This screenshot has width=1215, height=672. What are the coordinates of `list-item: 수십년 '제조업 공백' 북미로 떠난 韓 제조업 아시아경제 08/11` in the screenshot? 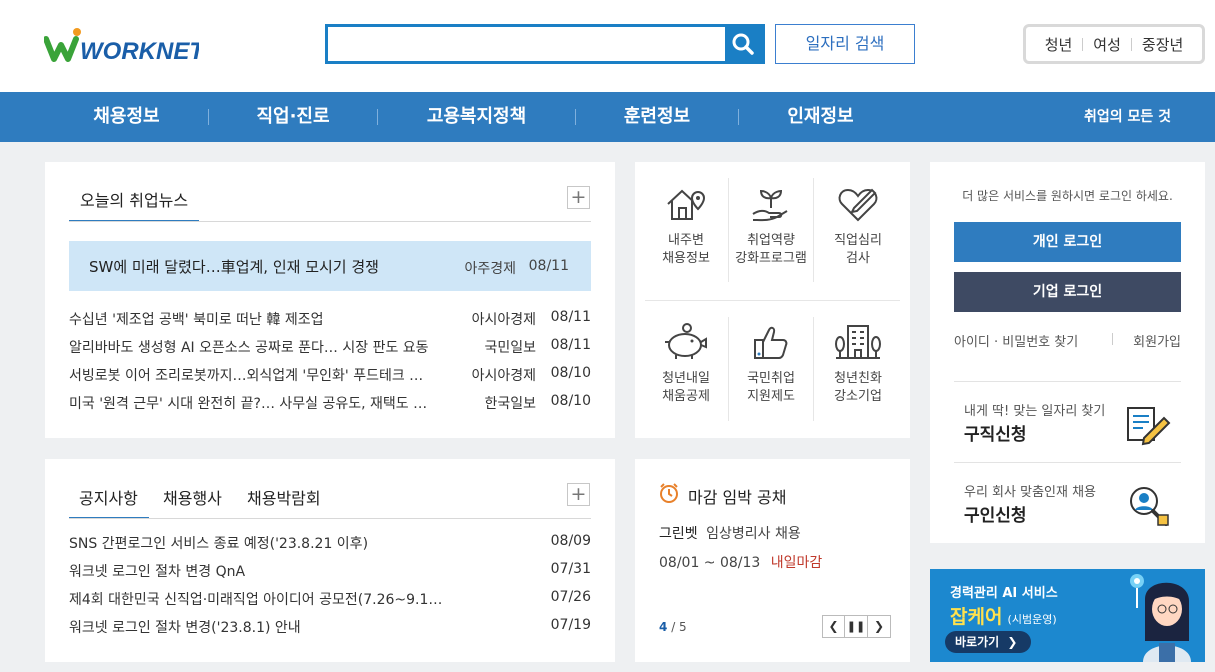 It's located at (330, 319).